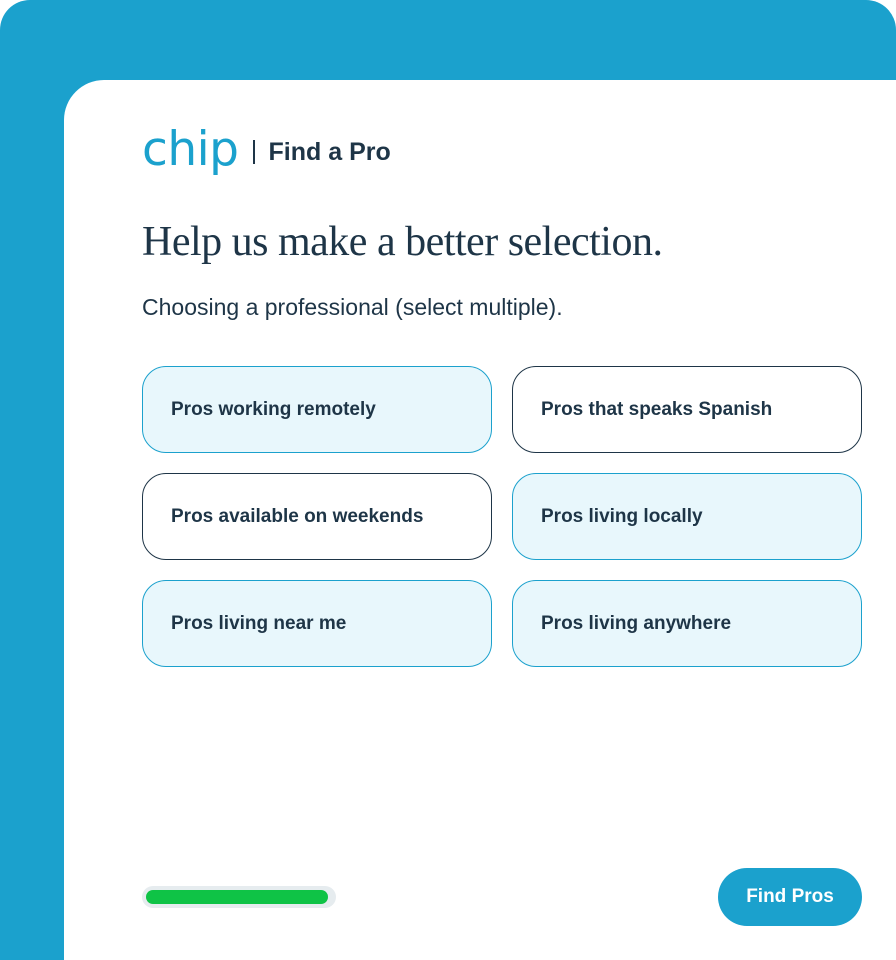  I want to click on option-pros-speak-spanish: Pros that speaks Spanish, so click(687, 409).